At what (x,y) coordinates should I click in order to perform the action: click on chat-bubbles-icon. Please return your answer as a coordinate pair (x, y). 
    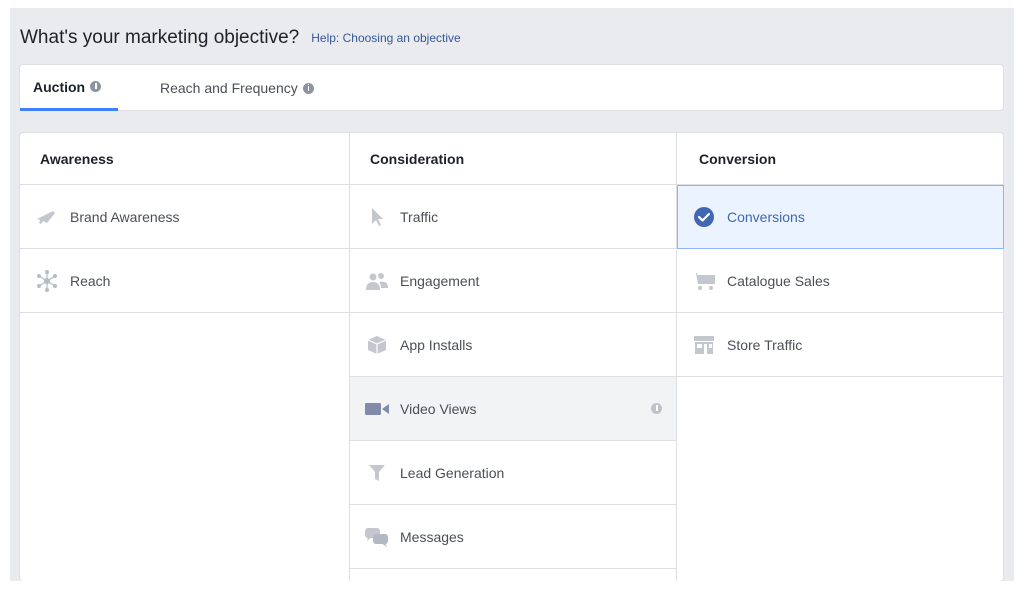
    Looking at the image, I should click on (377, 537).